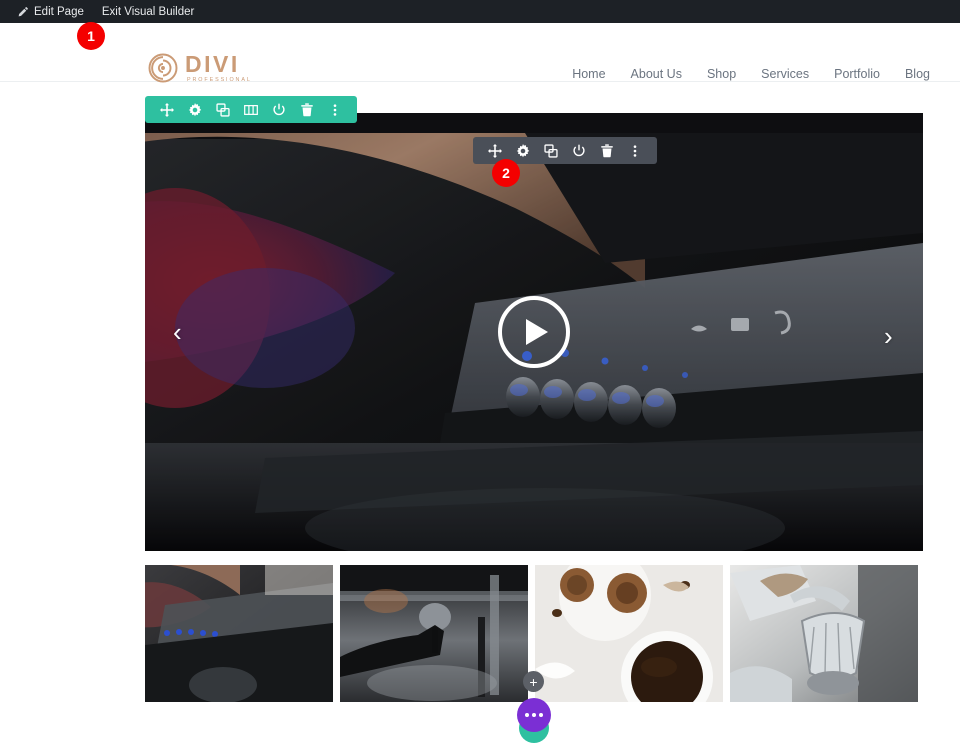 This screenshot has width=960, height=744. I want to click on site-logo: DIVI PROFESSIONAL, so click(200, 68).